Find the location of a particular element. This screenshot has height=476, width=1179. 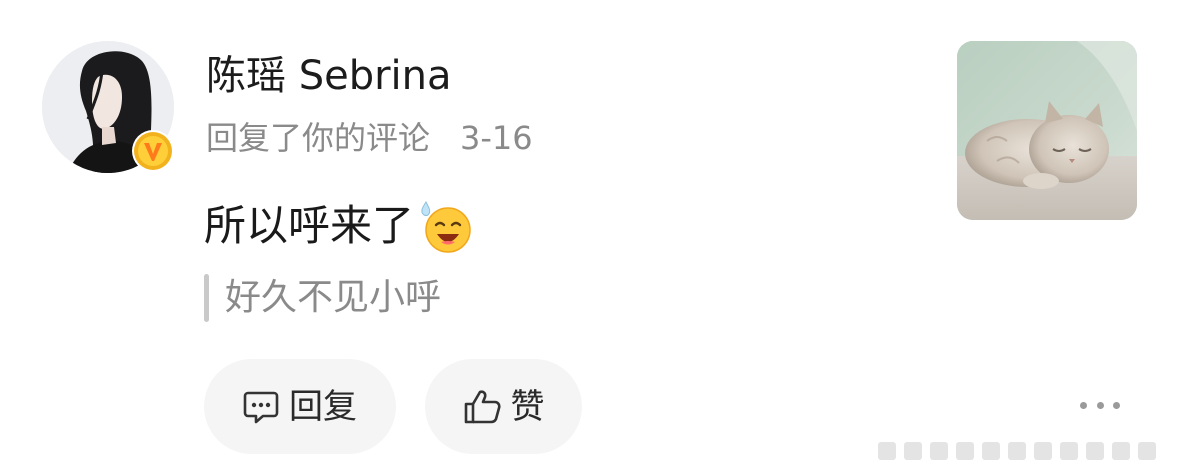

comment-date: 3-16 is located at coordinates (496, 138).